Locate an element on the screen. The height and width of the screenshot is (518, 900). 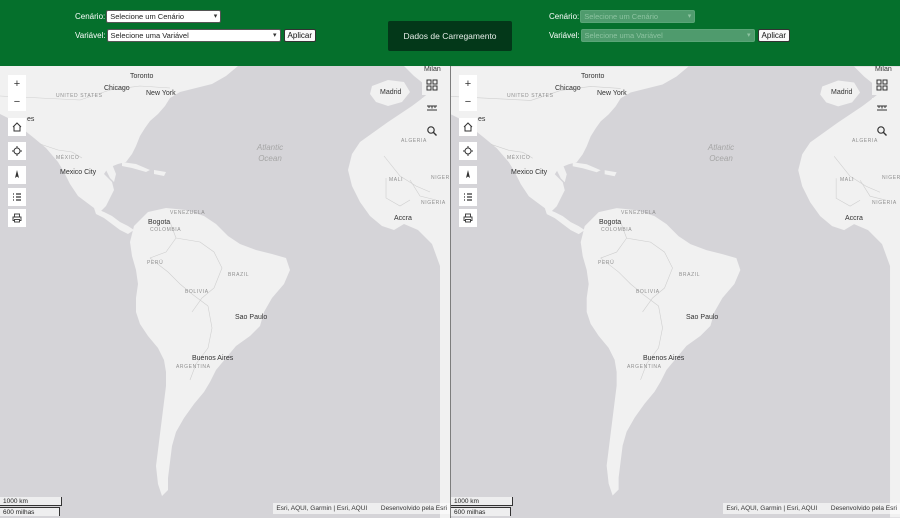
grid-icon is located at coordinates (882, 85).